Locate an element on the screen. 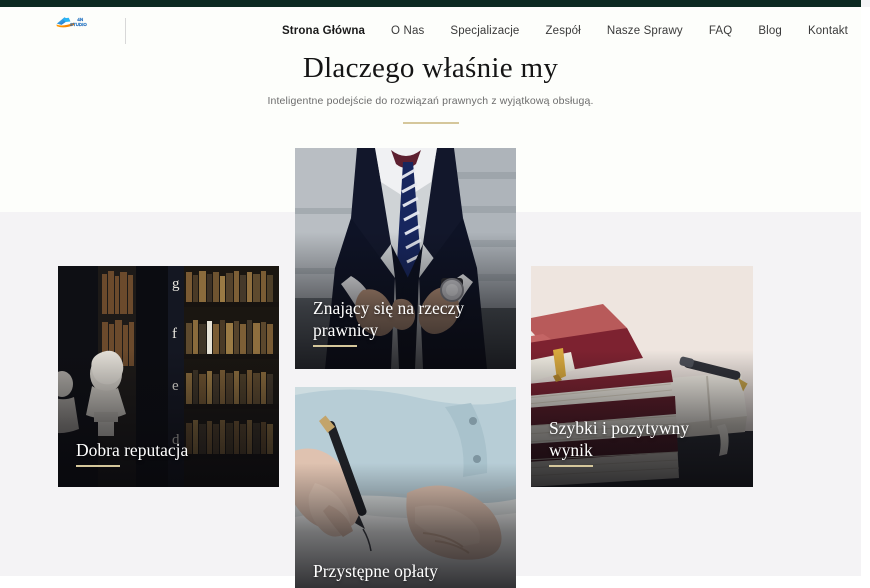 The image size is (870, 588). nav-item-kontakt: Kontakt is located at coordinates (828, 31).